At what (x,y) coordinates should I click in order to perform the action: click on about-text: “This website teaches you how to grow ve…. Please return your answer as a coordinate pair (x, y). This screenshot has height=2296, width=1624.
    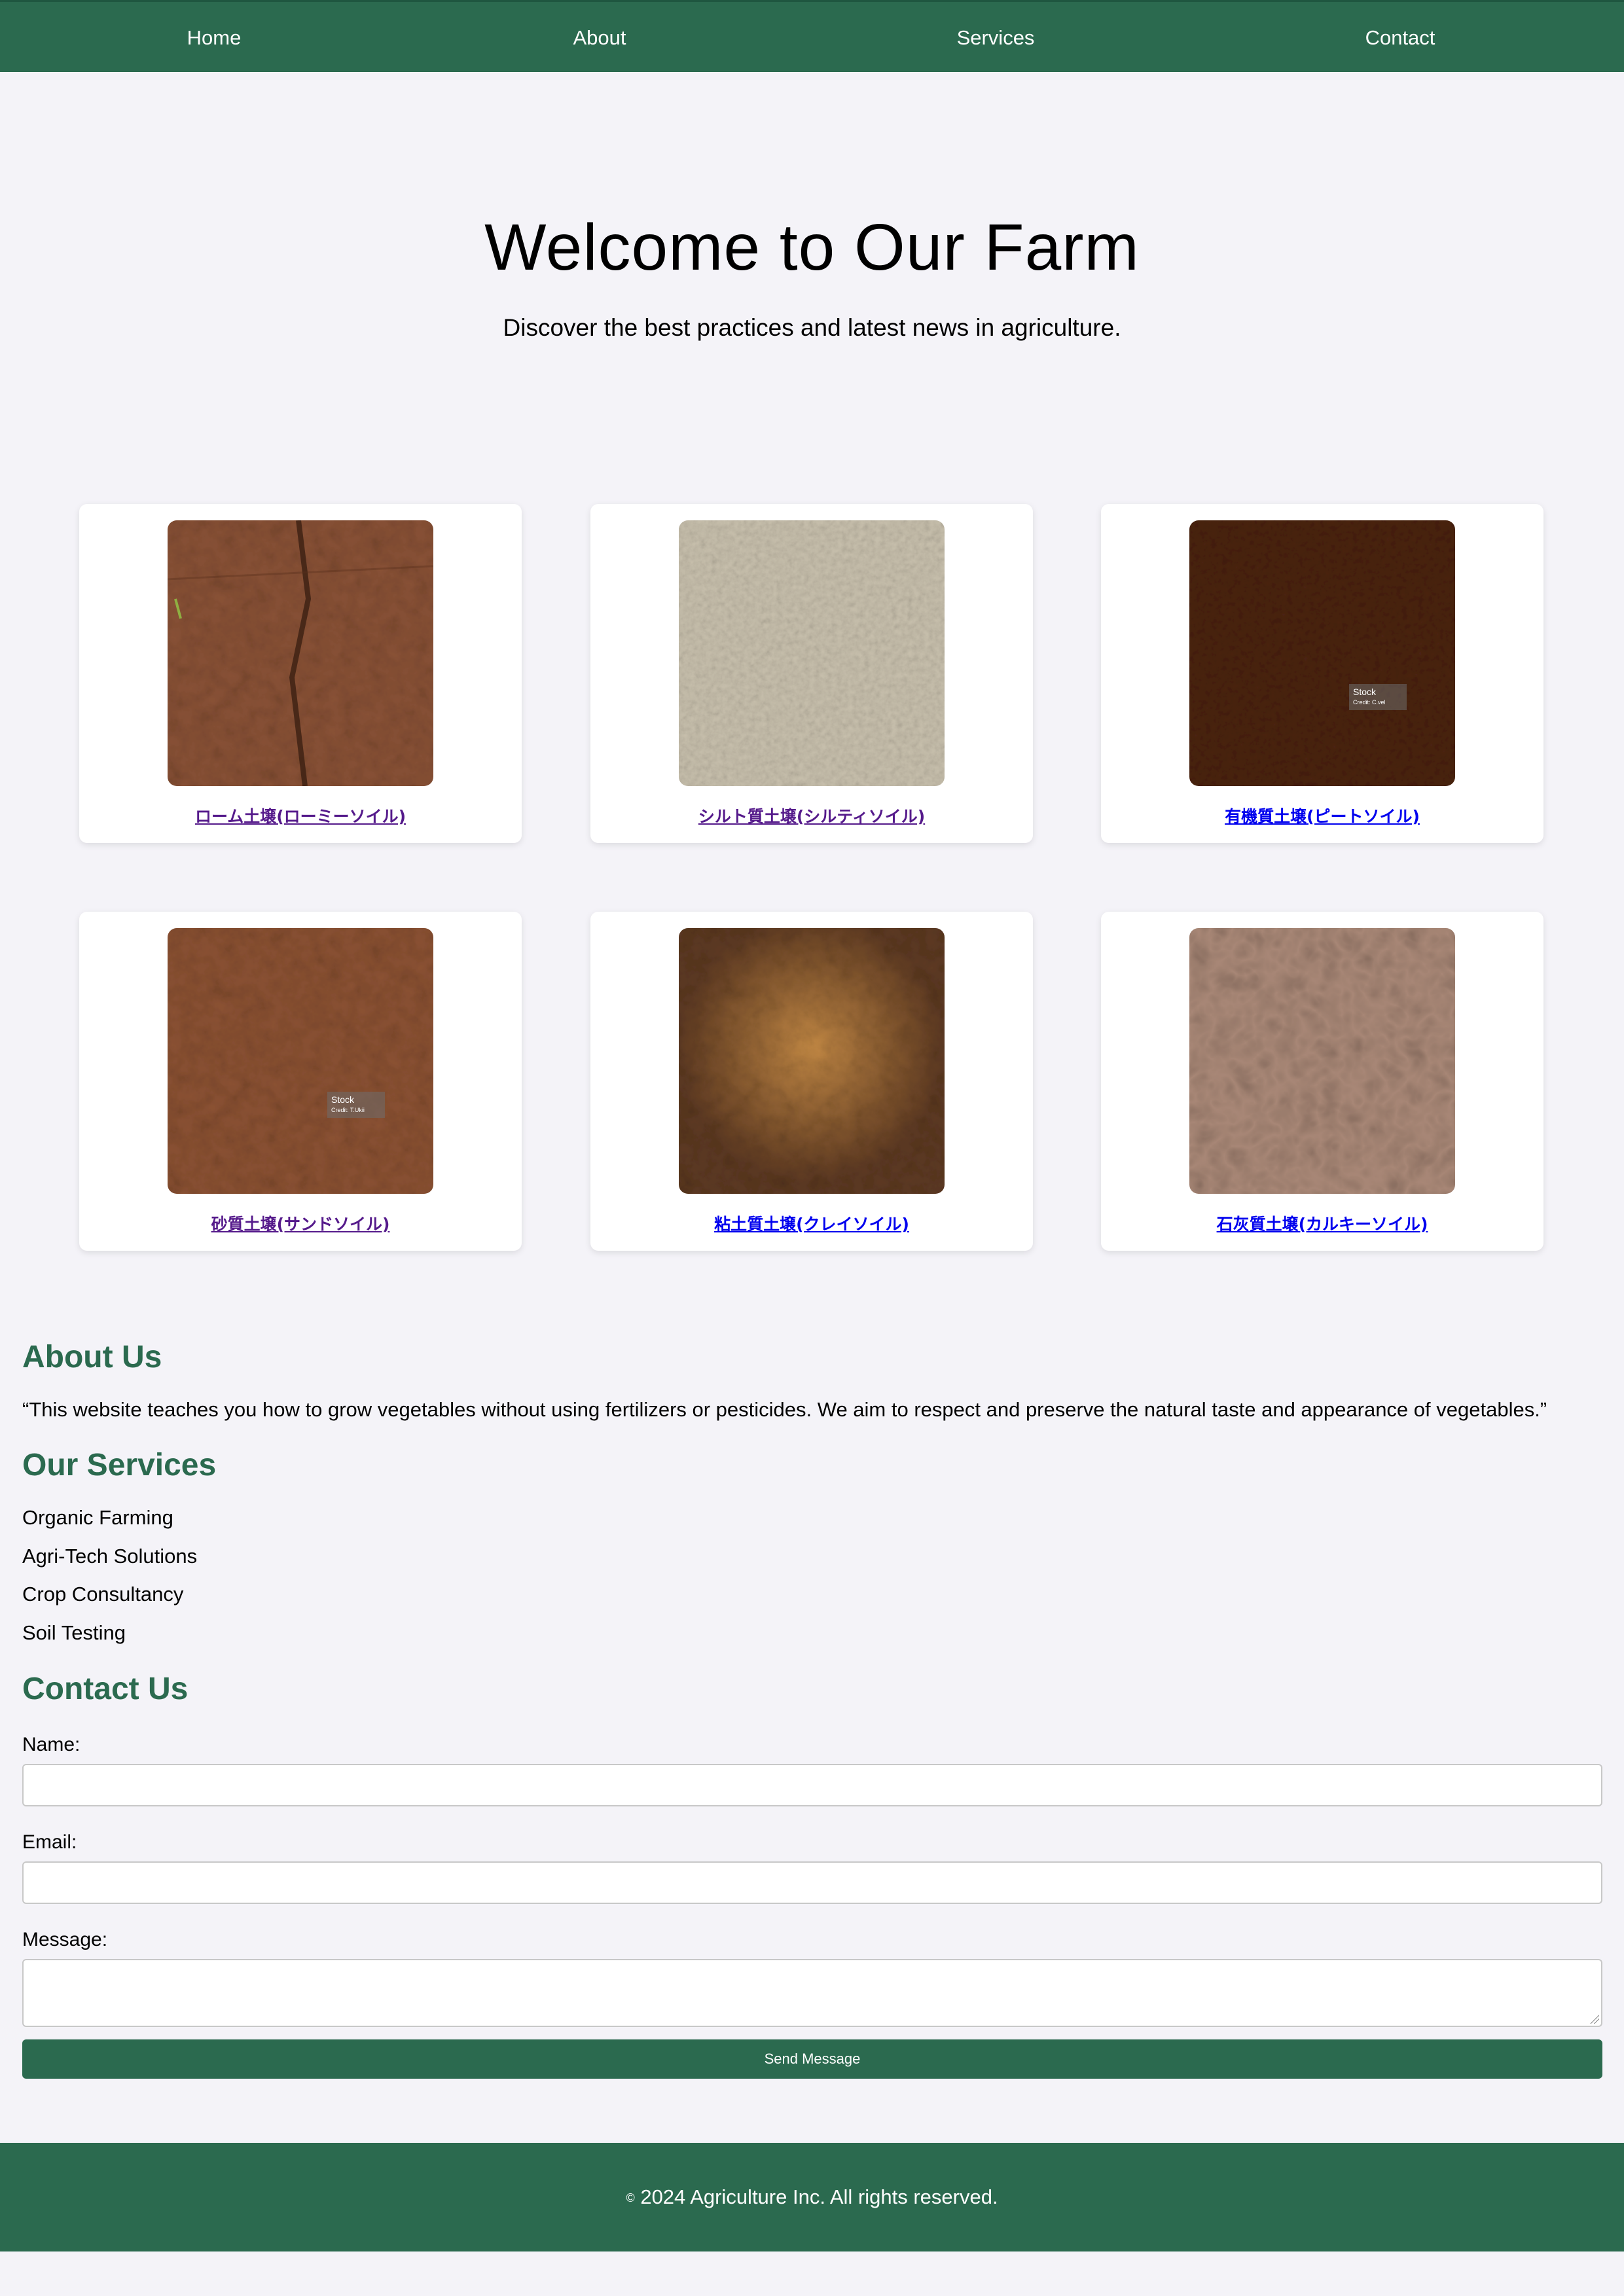
    Looking at the image, I should click on (784, 1409).